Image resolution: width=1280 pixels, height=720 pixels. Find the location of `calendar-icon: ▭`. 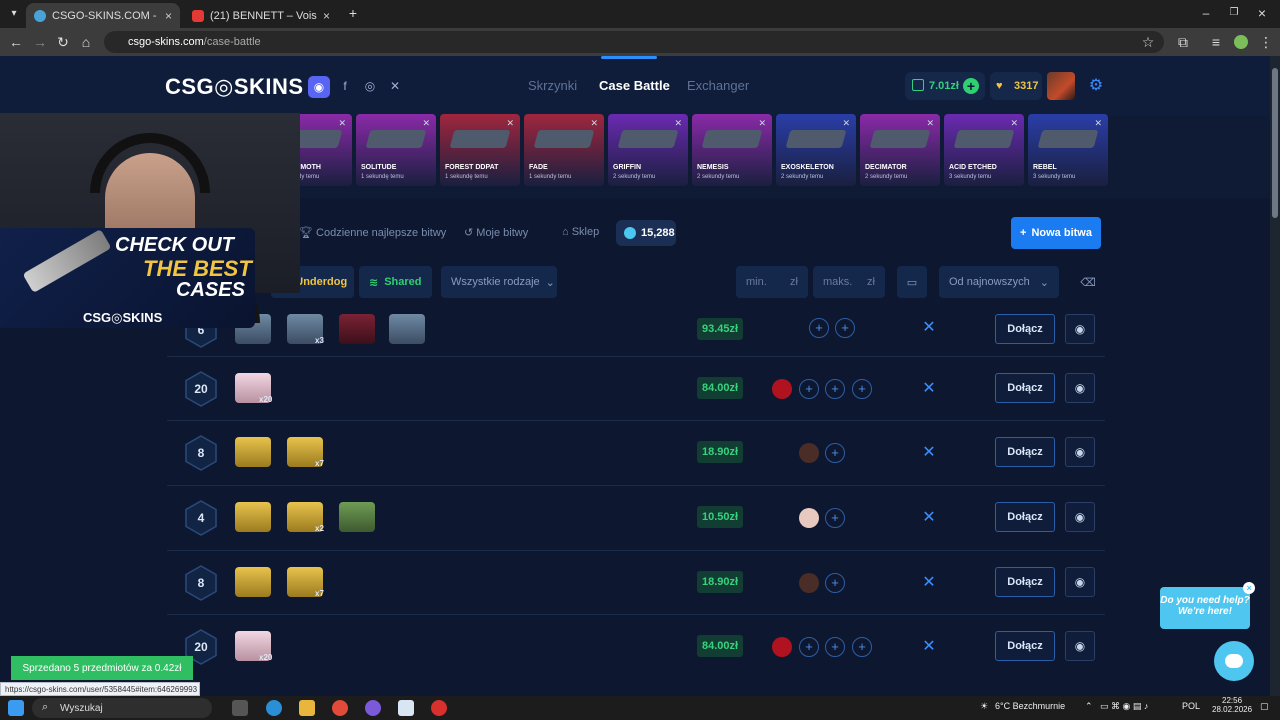

calendar-icon: ▭ is located at coordinates (912, 282).